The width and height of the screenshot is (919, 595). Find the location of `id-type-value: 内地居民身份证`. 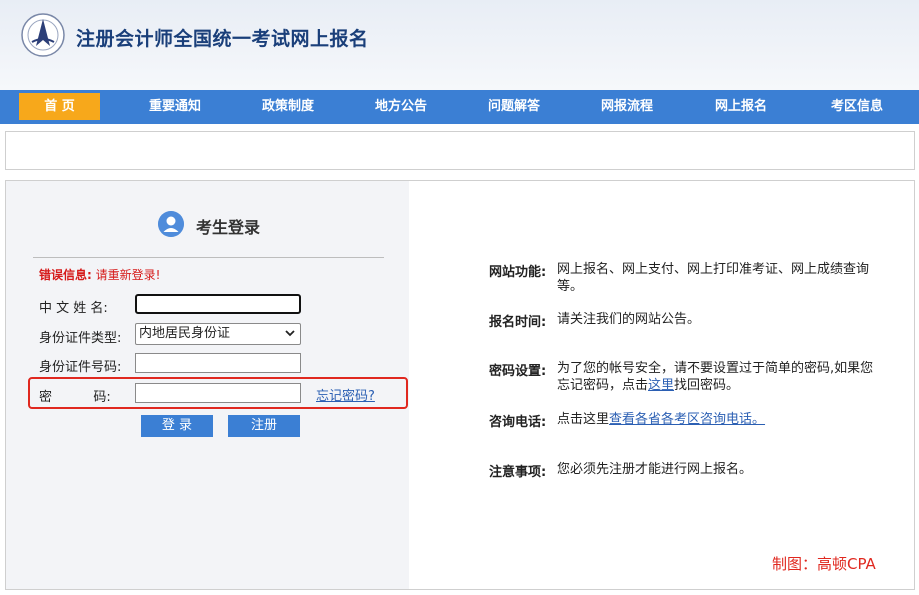

id-type-value: 内地居民身份证 is located at coordinates (185, 333).